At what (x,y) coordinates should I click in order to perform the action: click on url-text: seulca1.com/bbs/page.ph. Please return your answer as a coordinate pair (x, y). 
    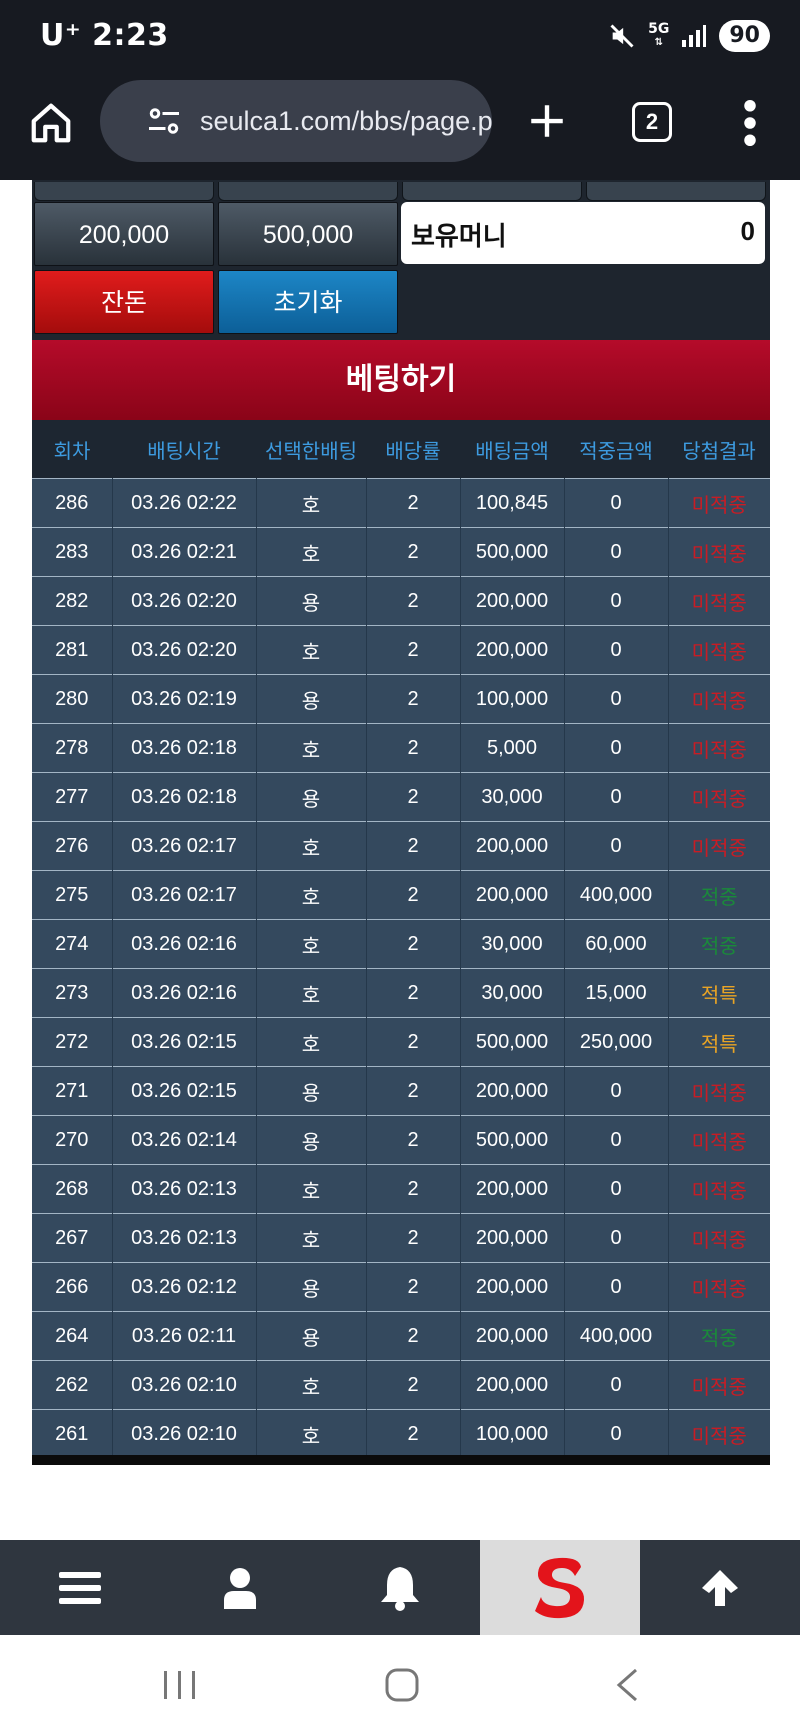
    Looking at the image, I should click on (346, 121).